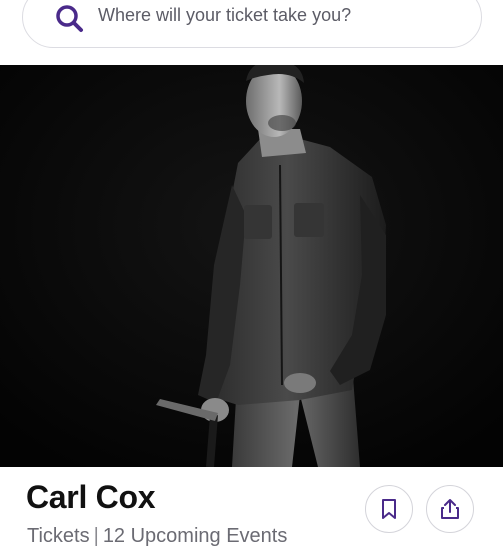 This screenshot has width=503, height=560. Describe the element at coordinates (224, 15) in the screenshot. I see `search-input: Where will your ticket take you?` at that location.